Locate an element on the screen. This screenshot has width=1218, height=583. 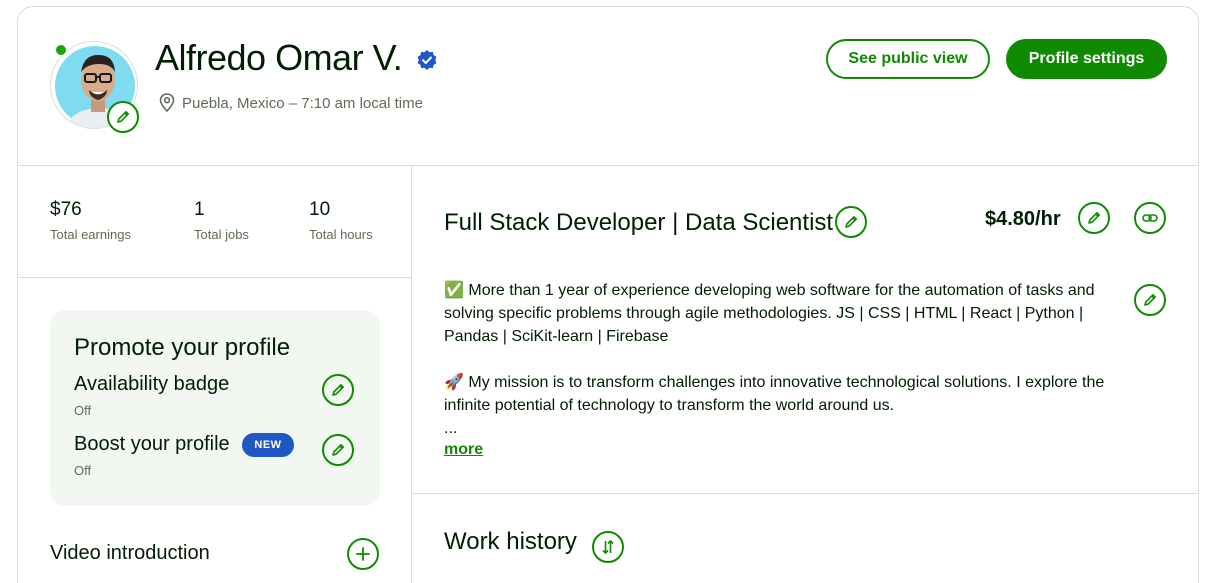
sort-work-history-button is located at coordinates (608, 547).